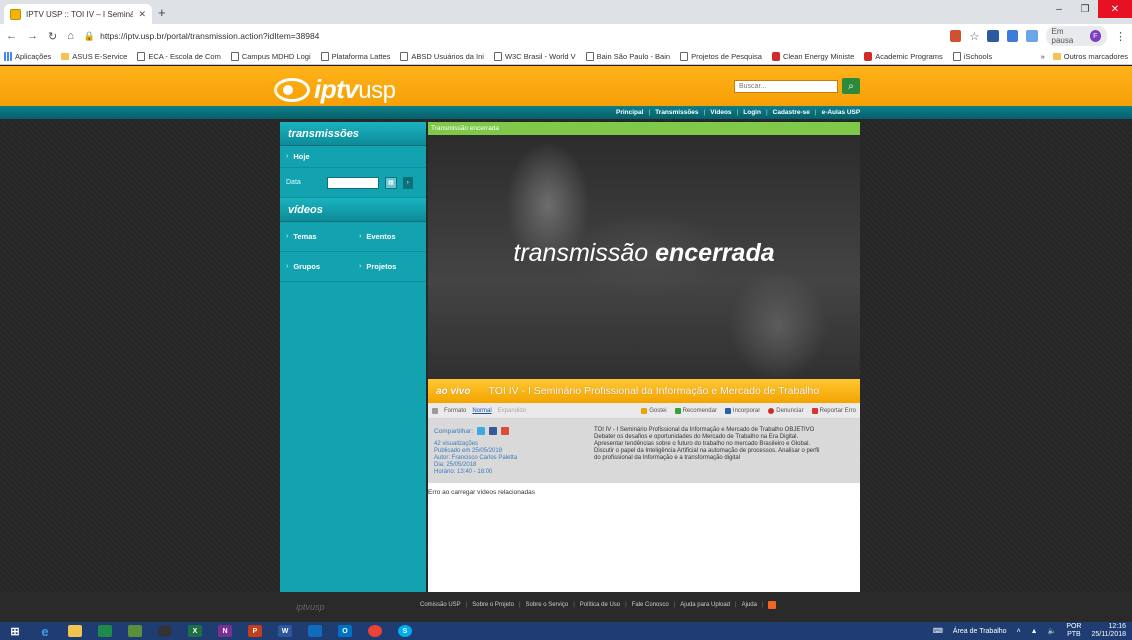 Image resolution: width=1132 pixels, height=640 pixels. Describe the element at coordinates (1052, 631) in the screenshot. I see `volume-icon: 🔈` at that location.